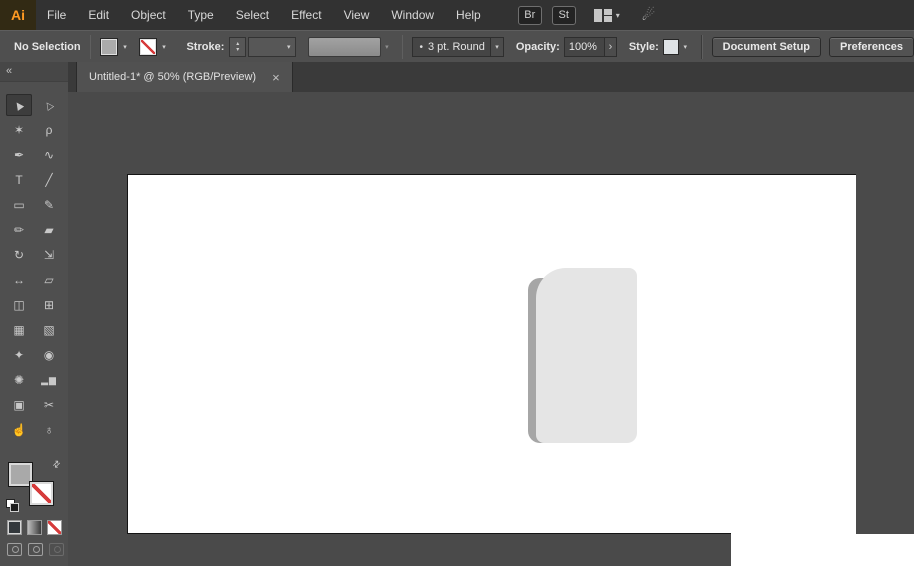 This screenshot has height=566, width=914. I want to click on document-tab: Untitled-1* @ 50% (RGB/Preview) ×, so click(184, 77).